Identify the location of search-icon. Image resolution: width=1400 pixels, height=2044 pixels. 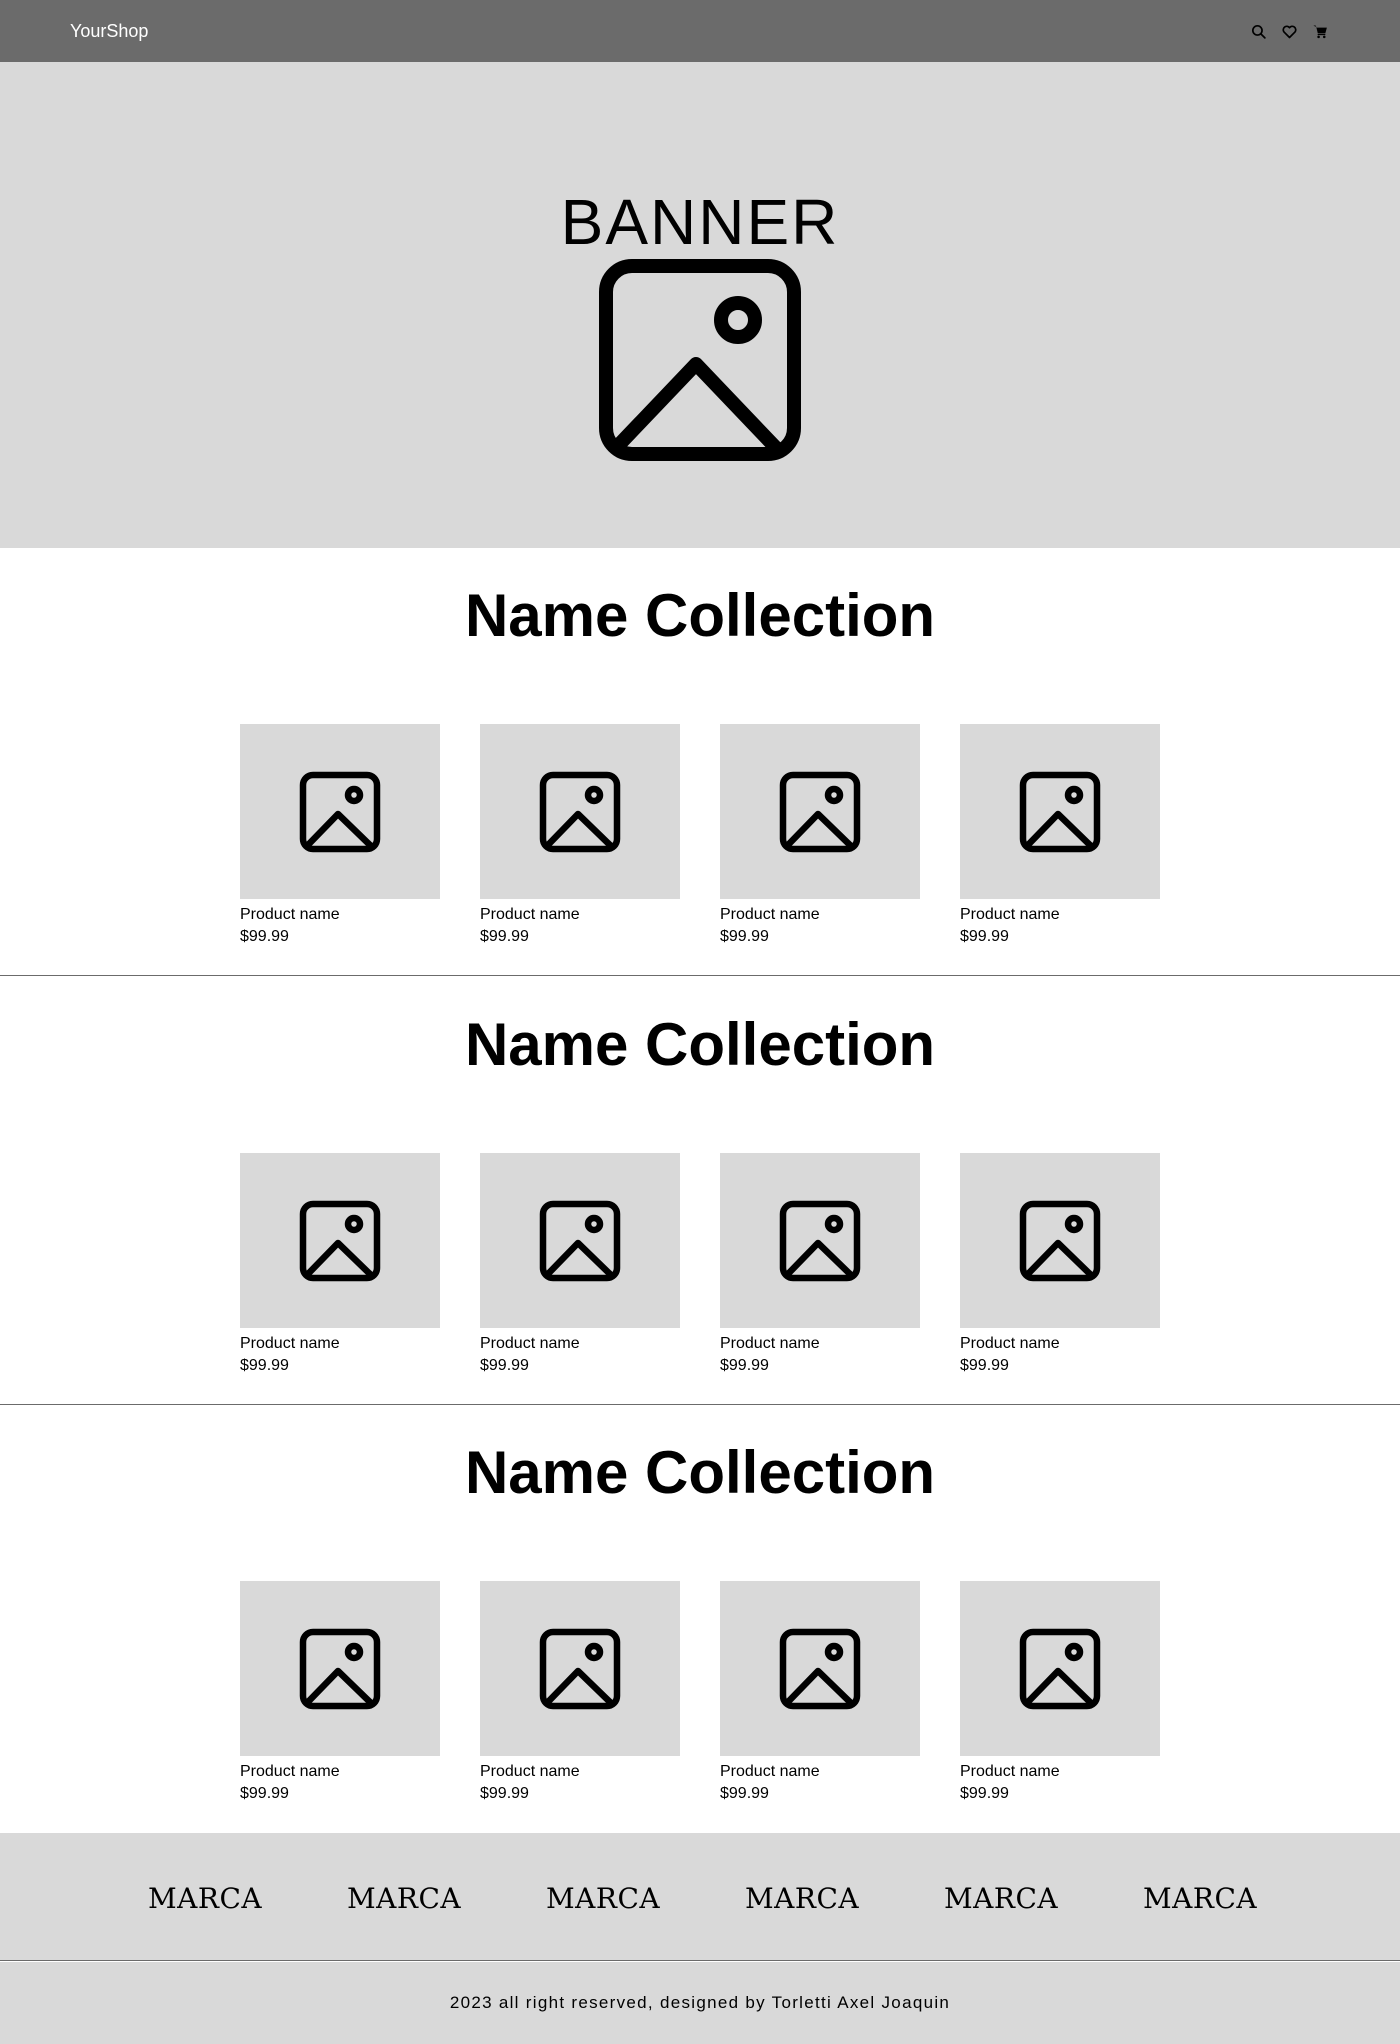
(1258, 31).